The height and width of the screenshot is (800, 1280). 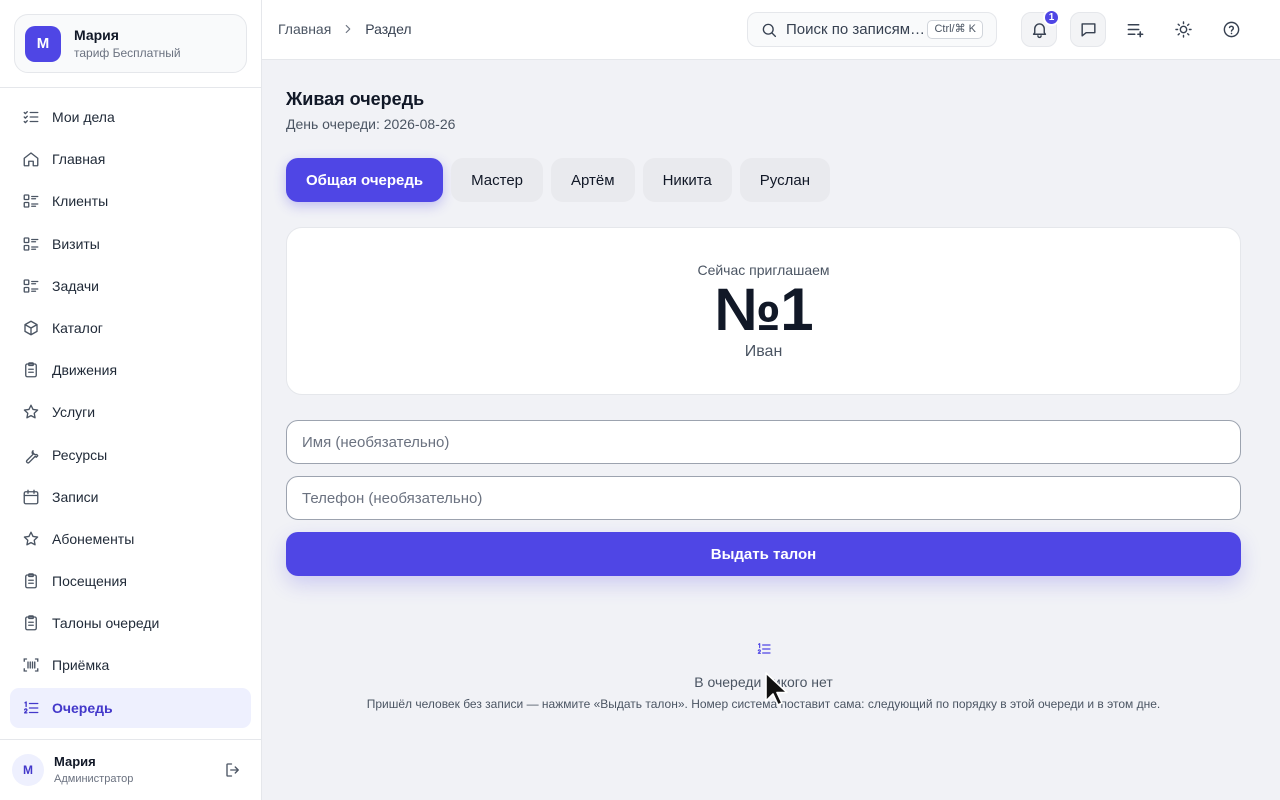 I want to click on sidebar-item-label: Посещения, so click(x=89, y=581).